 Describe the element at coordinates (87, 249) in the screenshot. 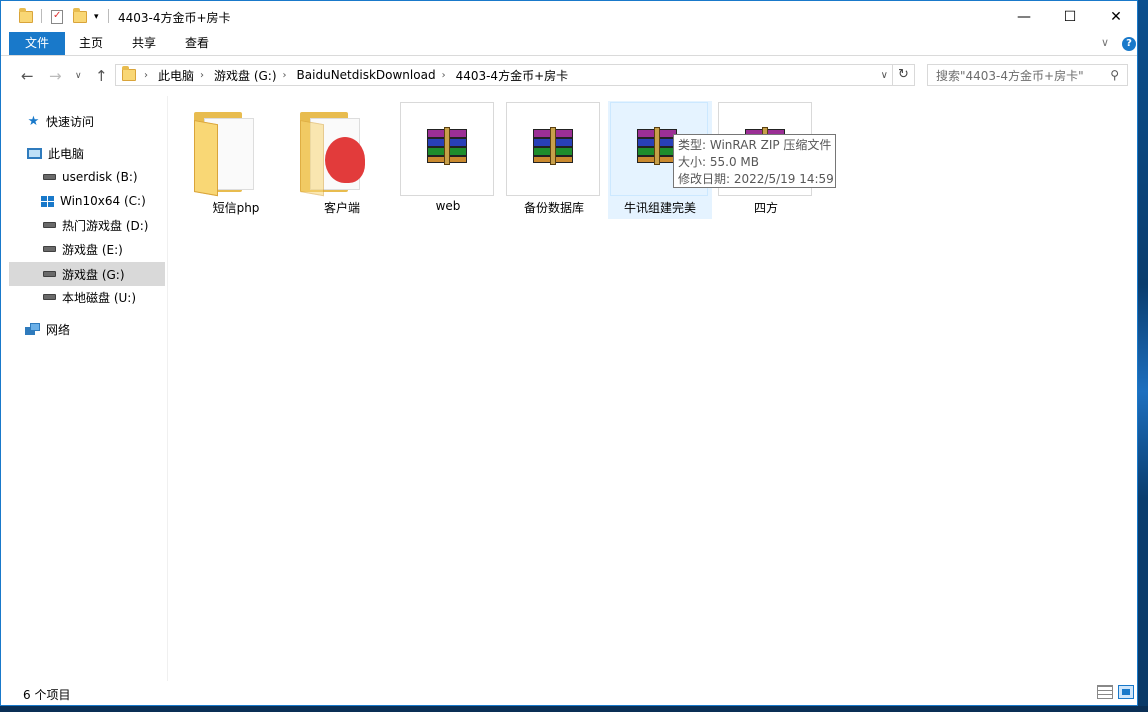

I see `sidebar-item-drive-e: 游戏盘 (E:)` at that location.